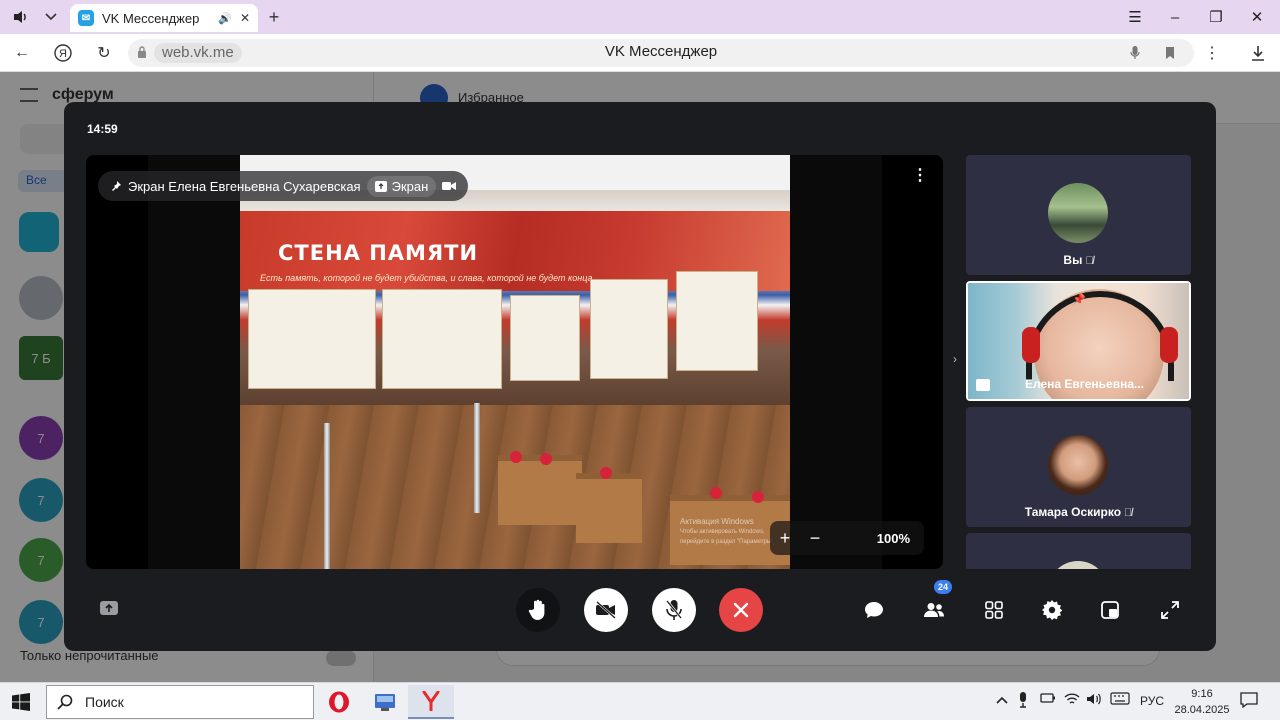 This screenshot has width=1280, height=720. What do you see at coordinates (1110, 610) in the screenshot?
I see `picture-in-picture-button` at bounding box center [1110, 610].